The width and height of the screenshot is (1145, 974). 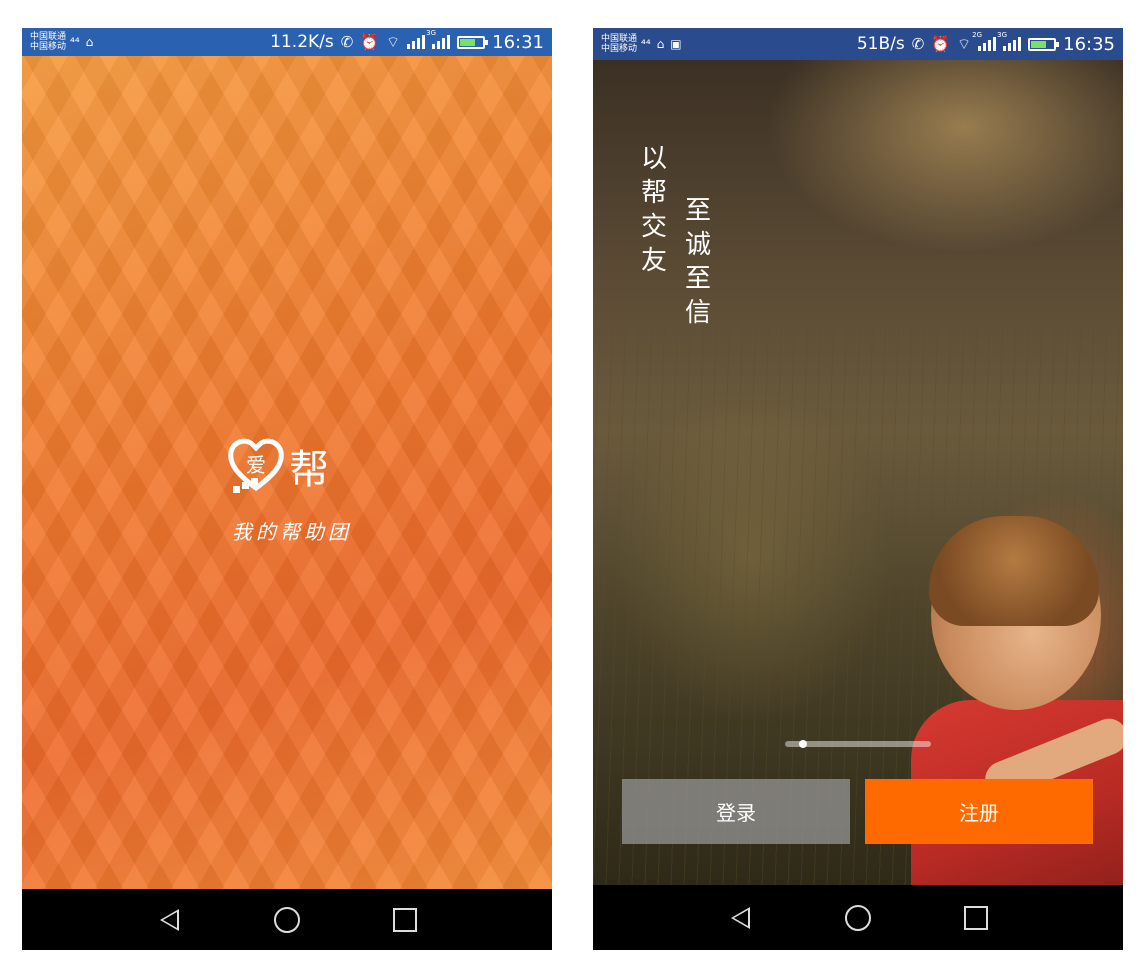 What do you see at coordinates (654, 159) in the screenshot?
I see `slogan-char: 以` at bounding box center [654, 159].